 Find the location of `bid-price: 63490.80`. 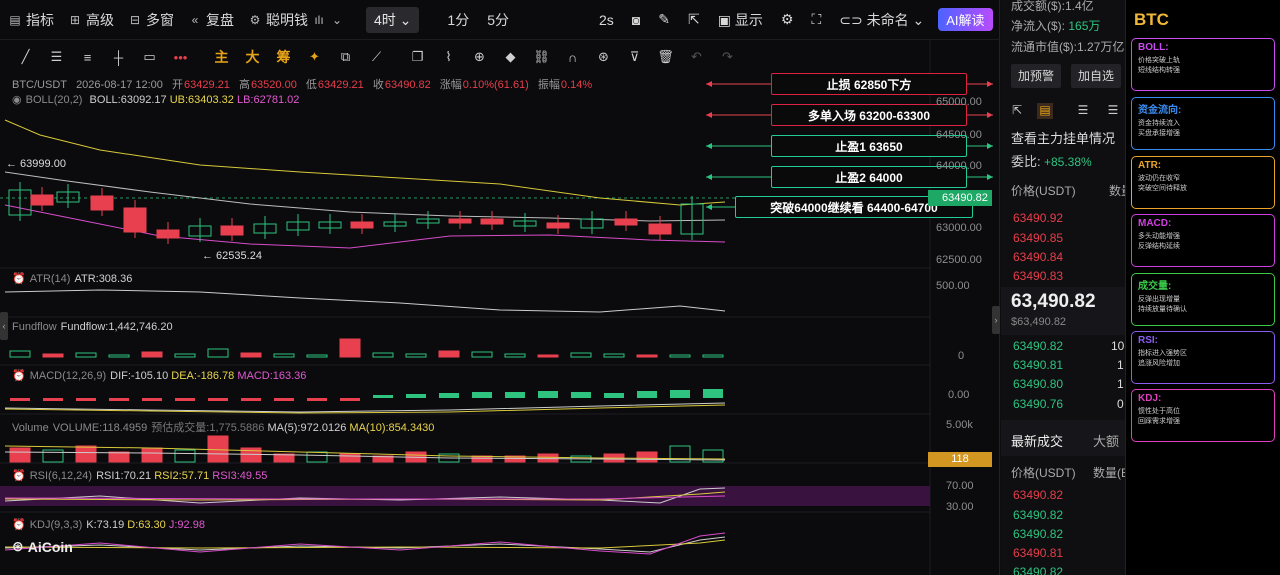

bid-price: 63490.80 is located at coordinates (1038, 384).